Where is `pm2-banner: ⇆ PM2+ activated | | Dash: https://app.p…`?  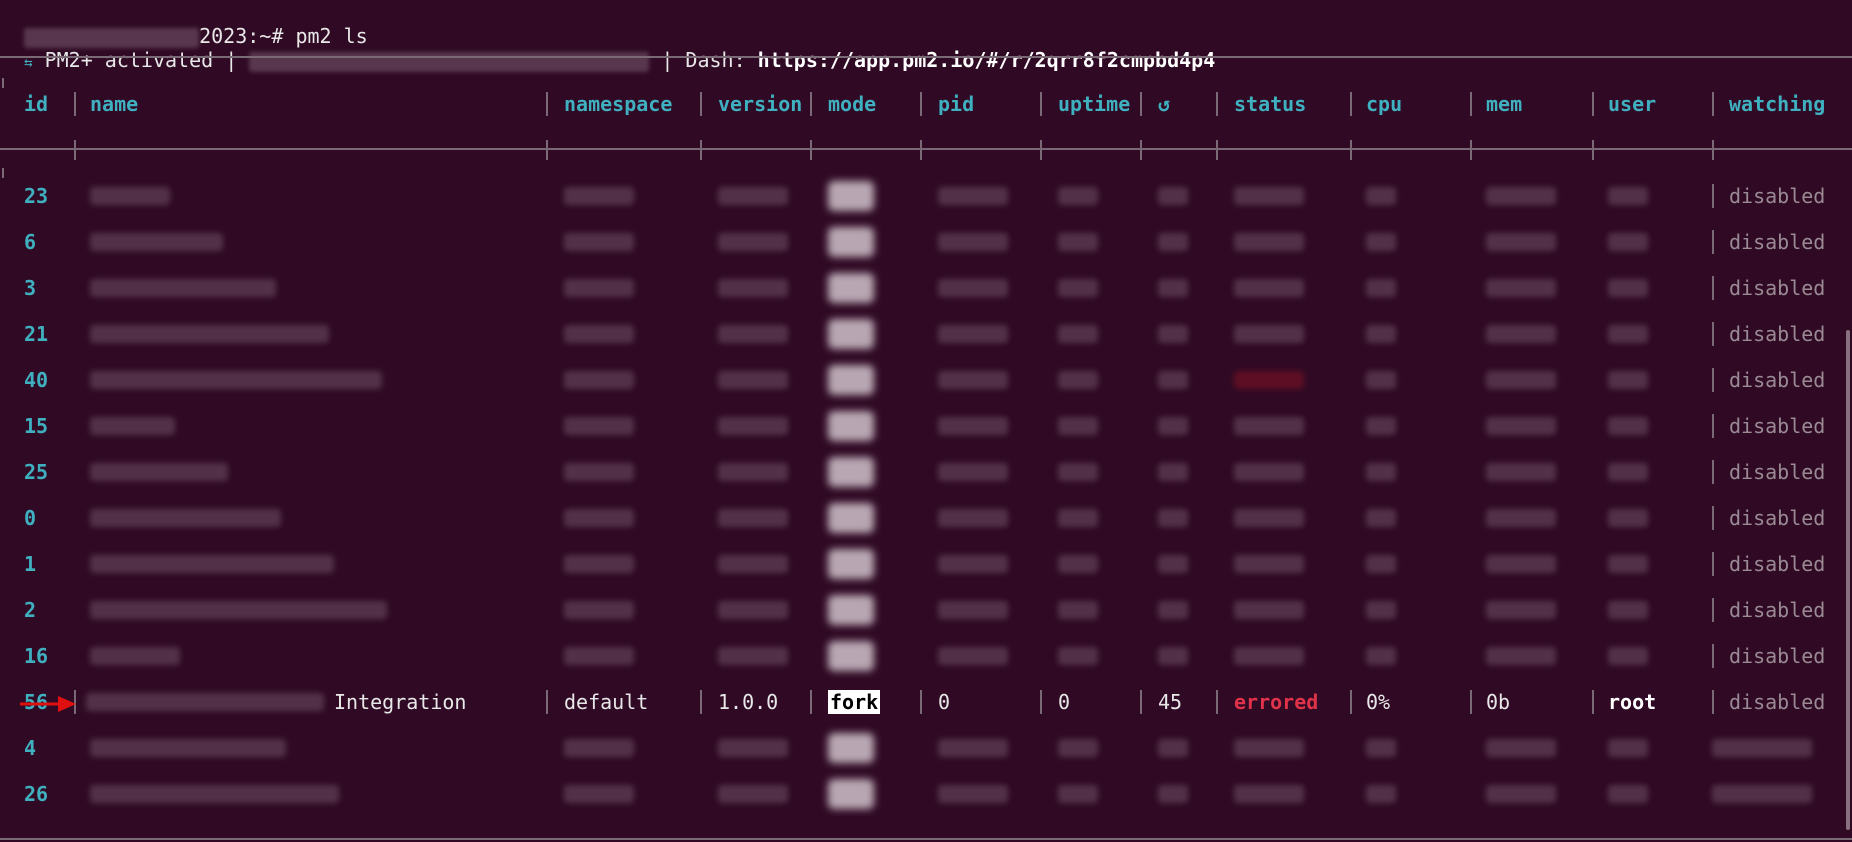 pm2-banner: ⇆ PM2+ activated | | Dash: https://app.p… is located at coordinates (607, 48).